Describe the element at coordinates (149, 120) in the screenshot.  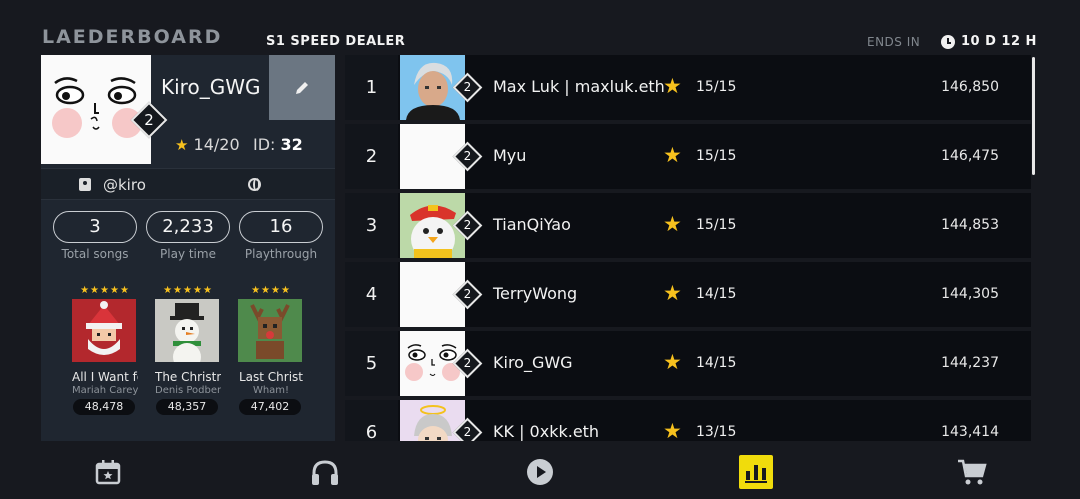
I see `level-number: 2` at that location.